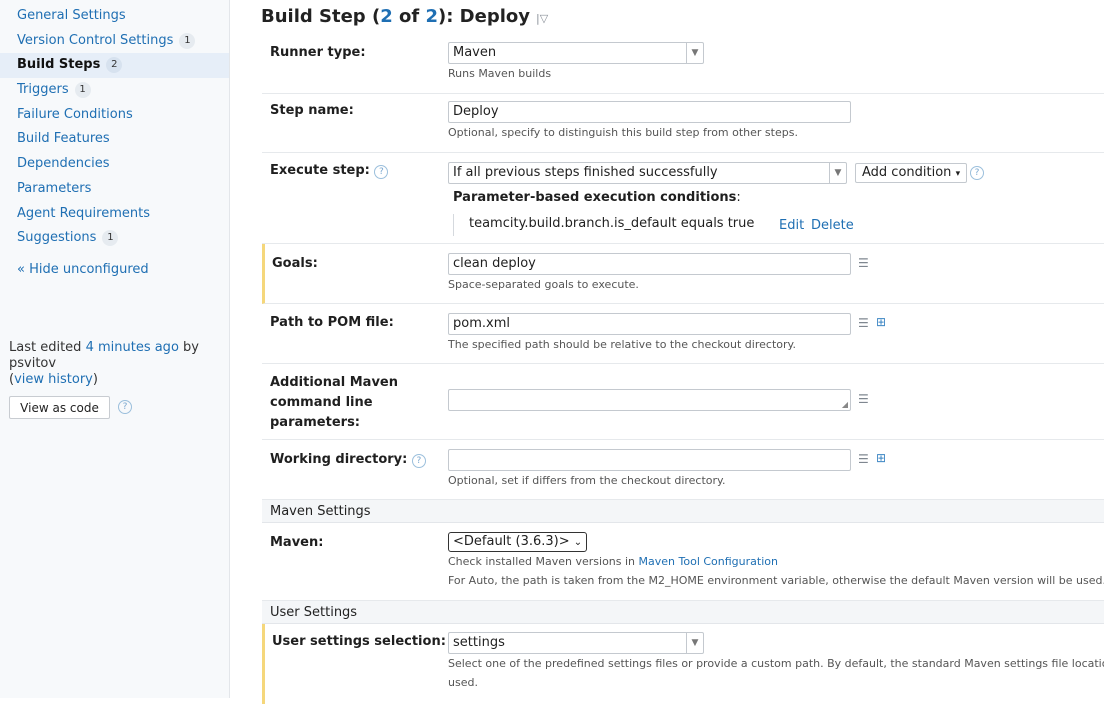 The image size is (1104, 704). Describe the element at coordinates (845, 404) in the screenshot. I see `resize-grip-icon: ◢` at that location.